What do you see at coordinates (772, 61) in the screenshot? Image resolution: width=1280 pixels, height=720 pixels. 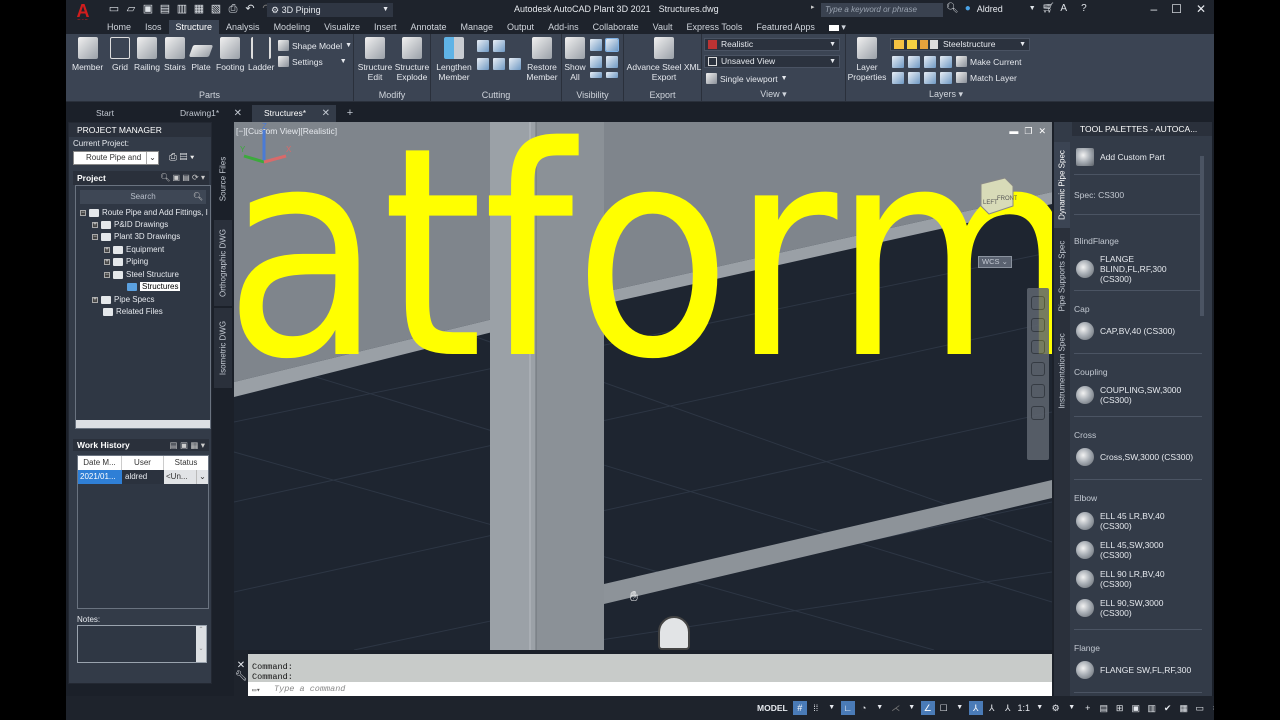 I see `named-view-select: Unsaved View ▼` at bounding box center [772, 61].